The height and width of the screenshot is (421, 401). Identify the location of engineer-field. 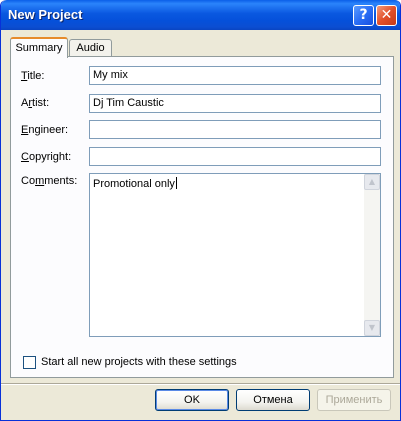
(235, 129).